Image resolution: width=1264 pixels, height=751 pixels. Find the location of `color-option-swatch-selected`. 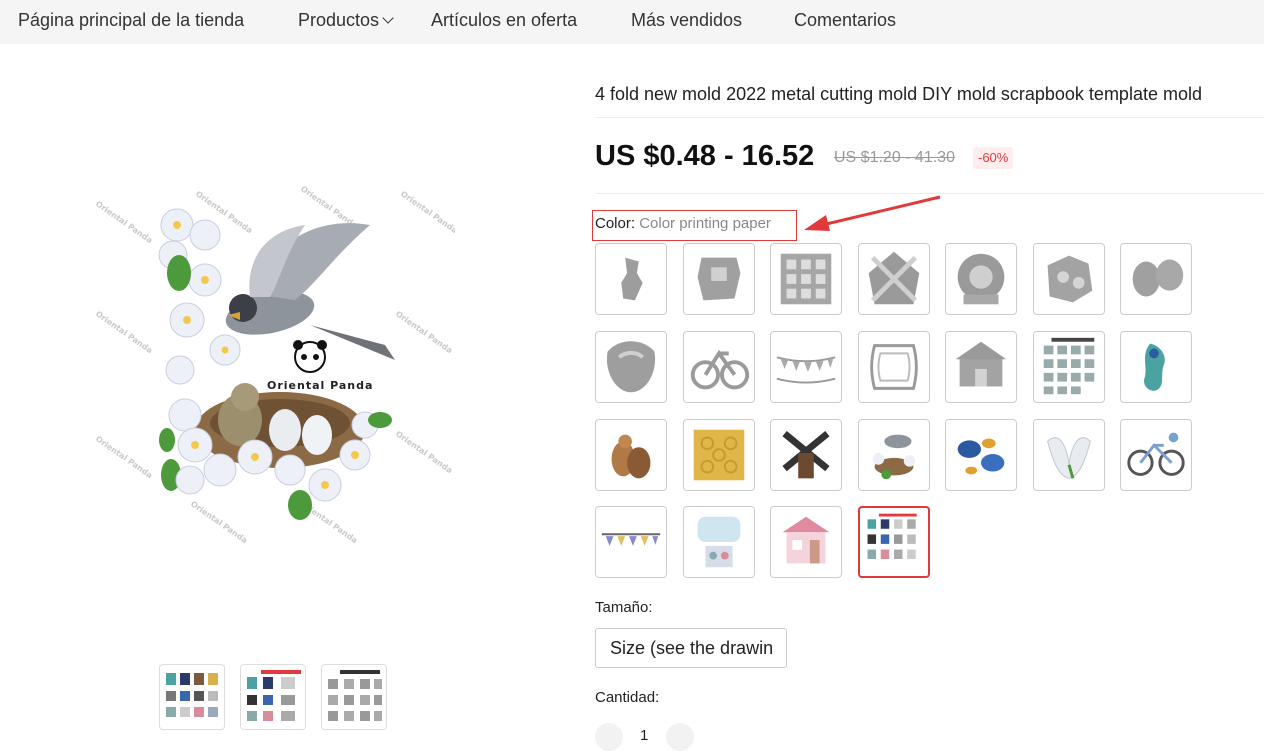

color-option-swatch-selected is located at coordinates (894, 542).